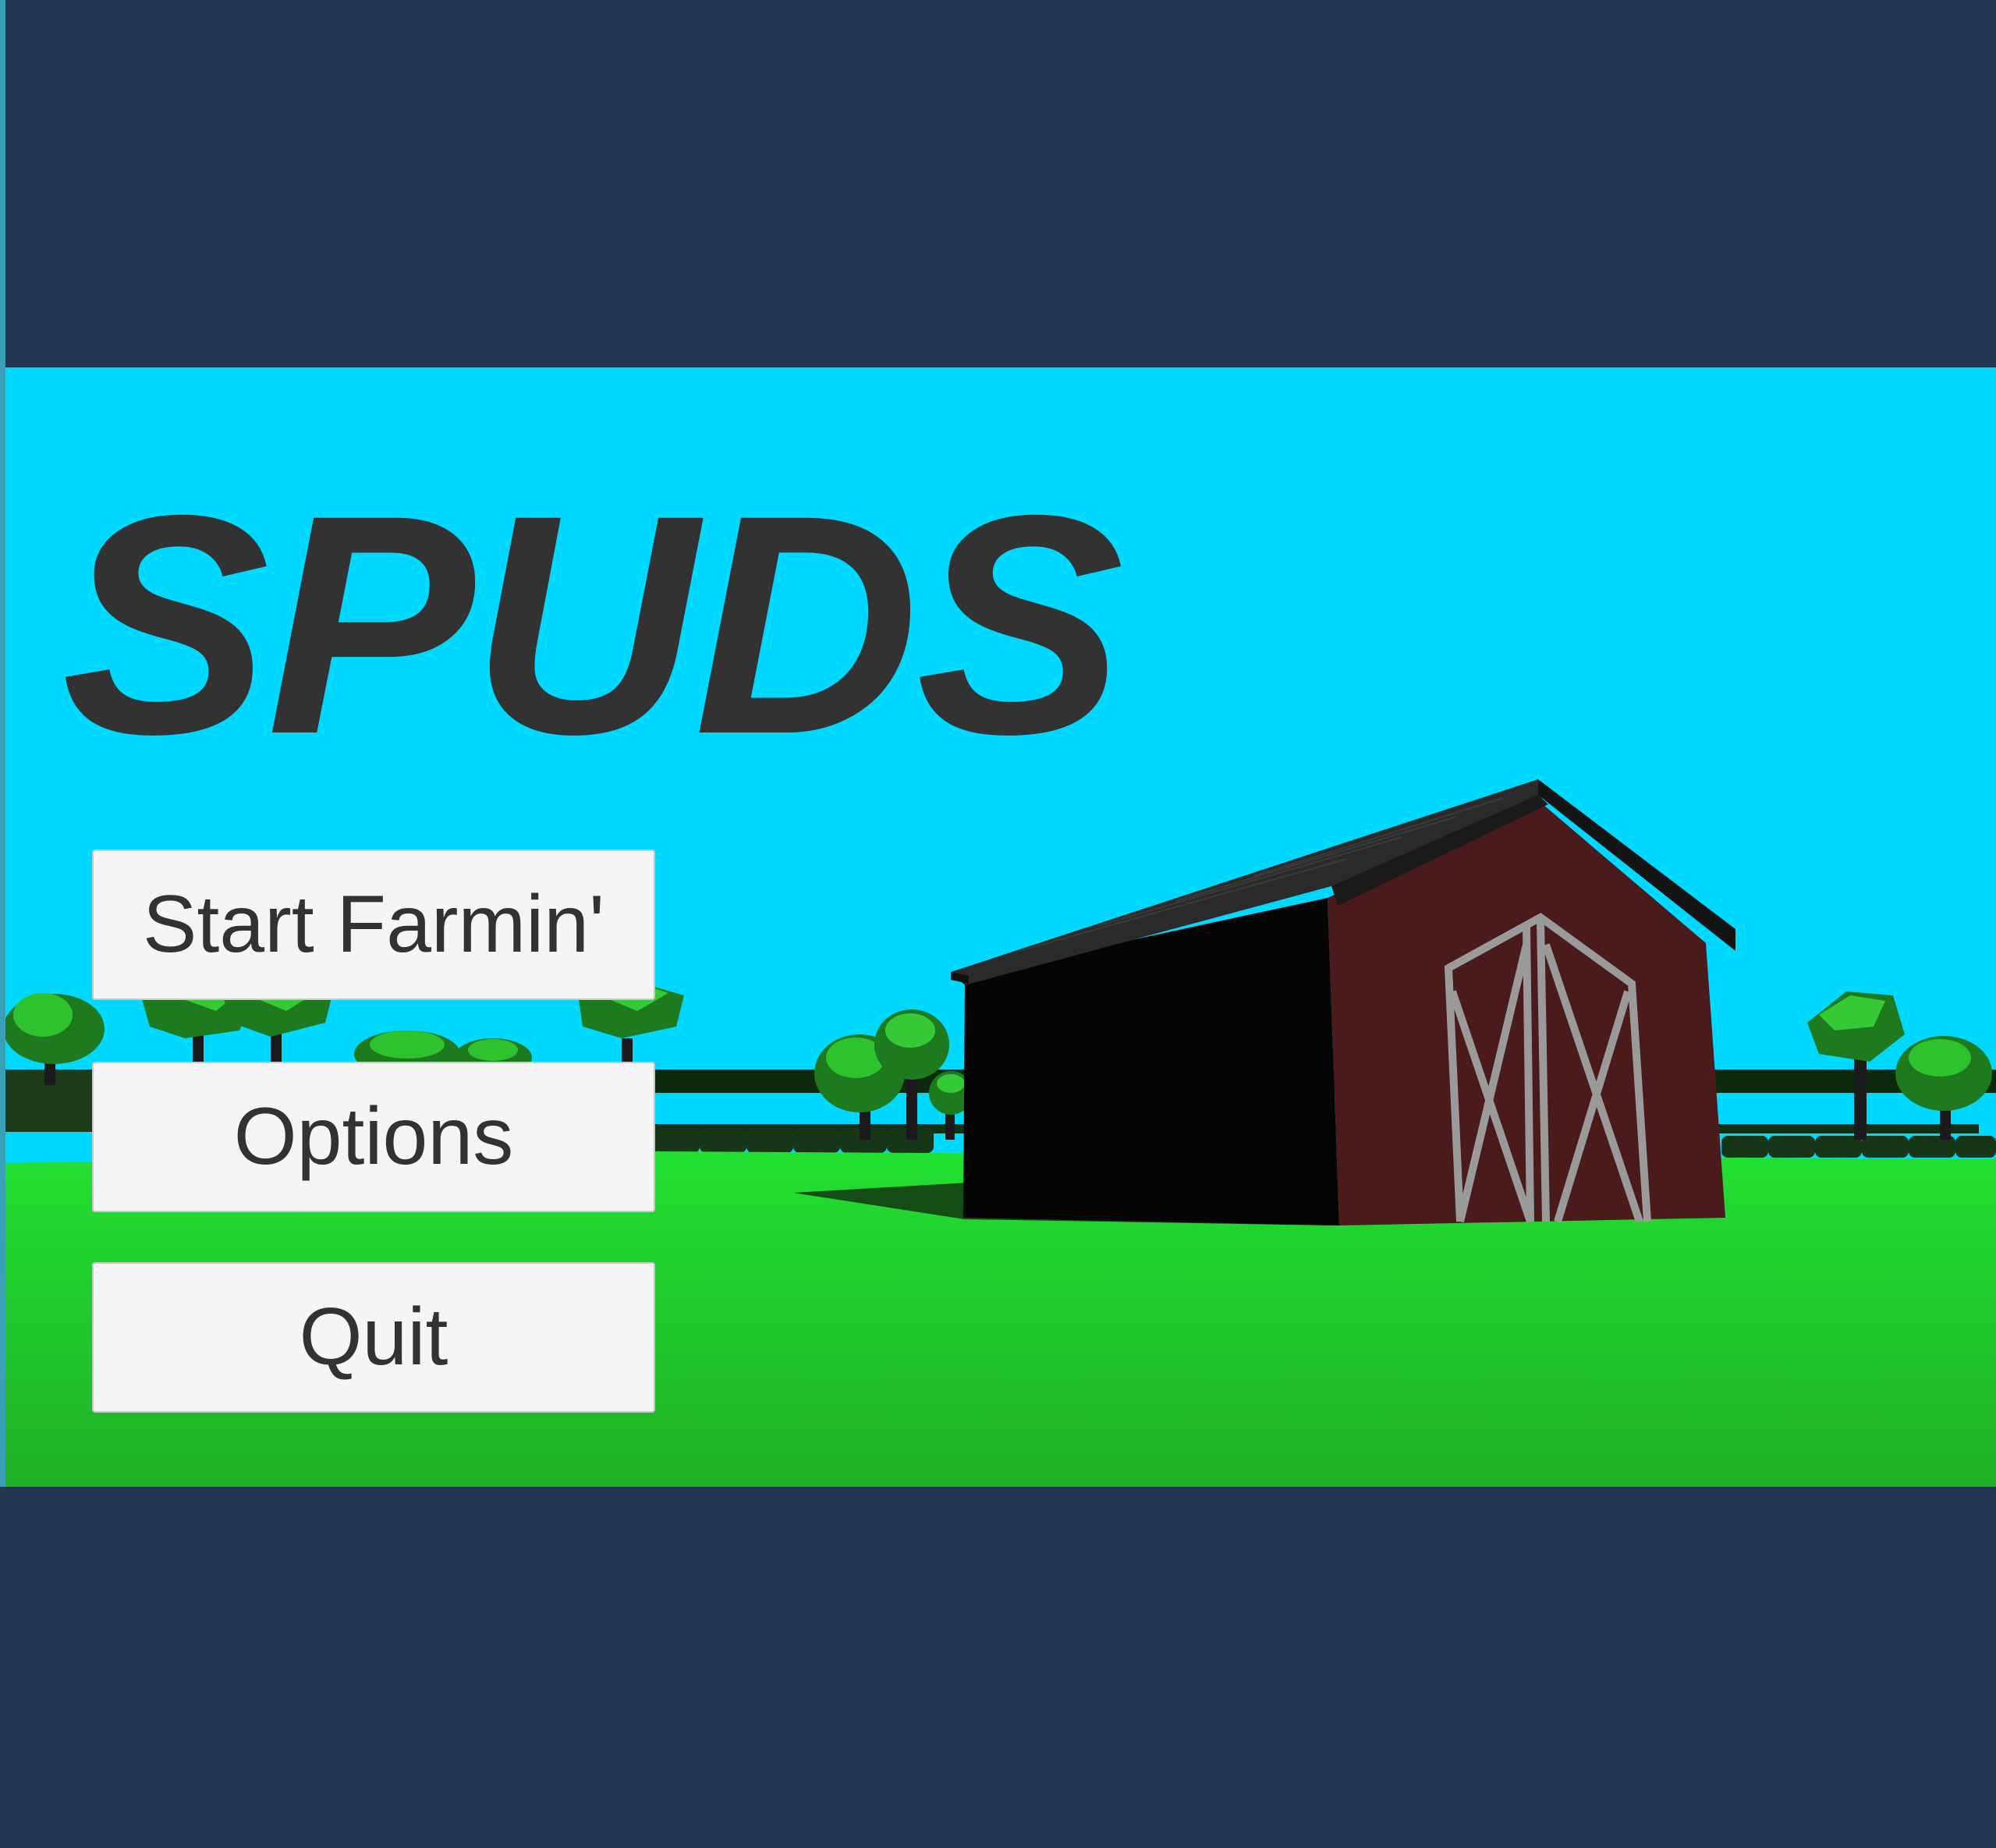 This screenshot has height=1848, width=1996. I want to click on options-button: Options, so click(374, 1137).